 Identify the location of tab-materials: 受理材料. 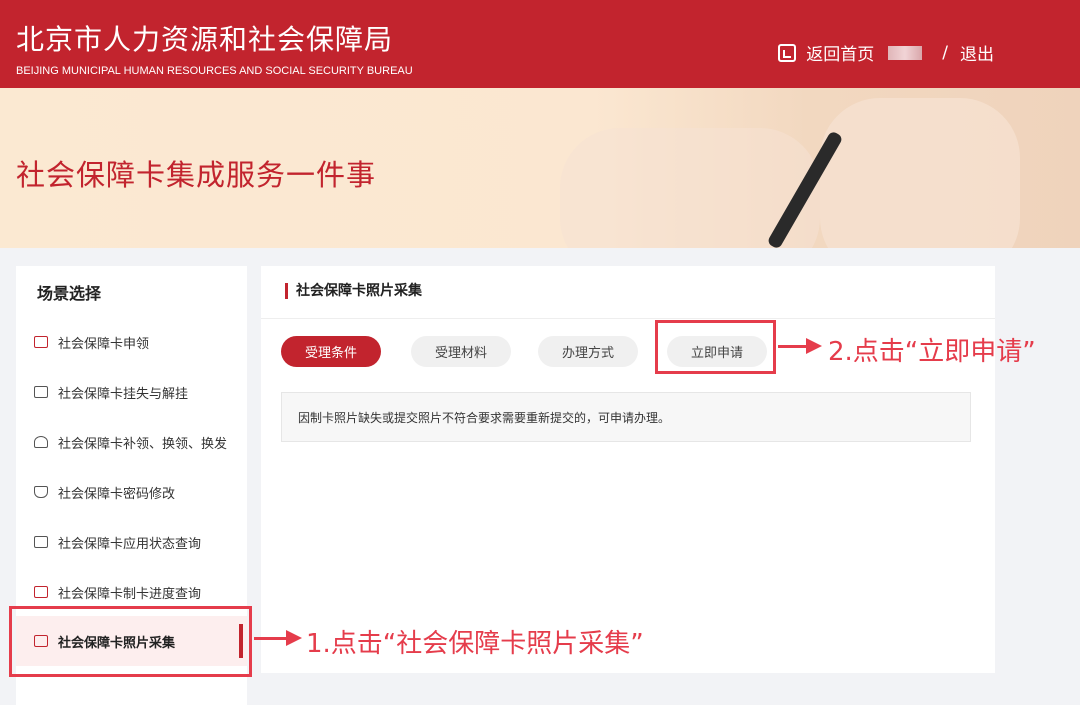
(461, 351).